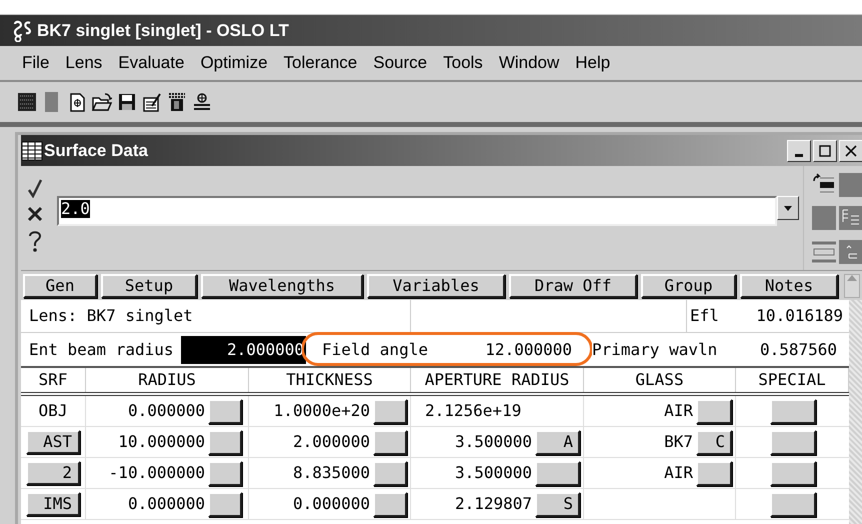 Image resolution: width=862 pixels, height=524 pixels. I want to click on menu-item: Optimize, so click(234, 63).